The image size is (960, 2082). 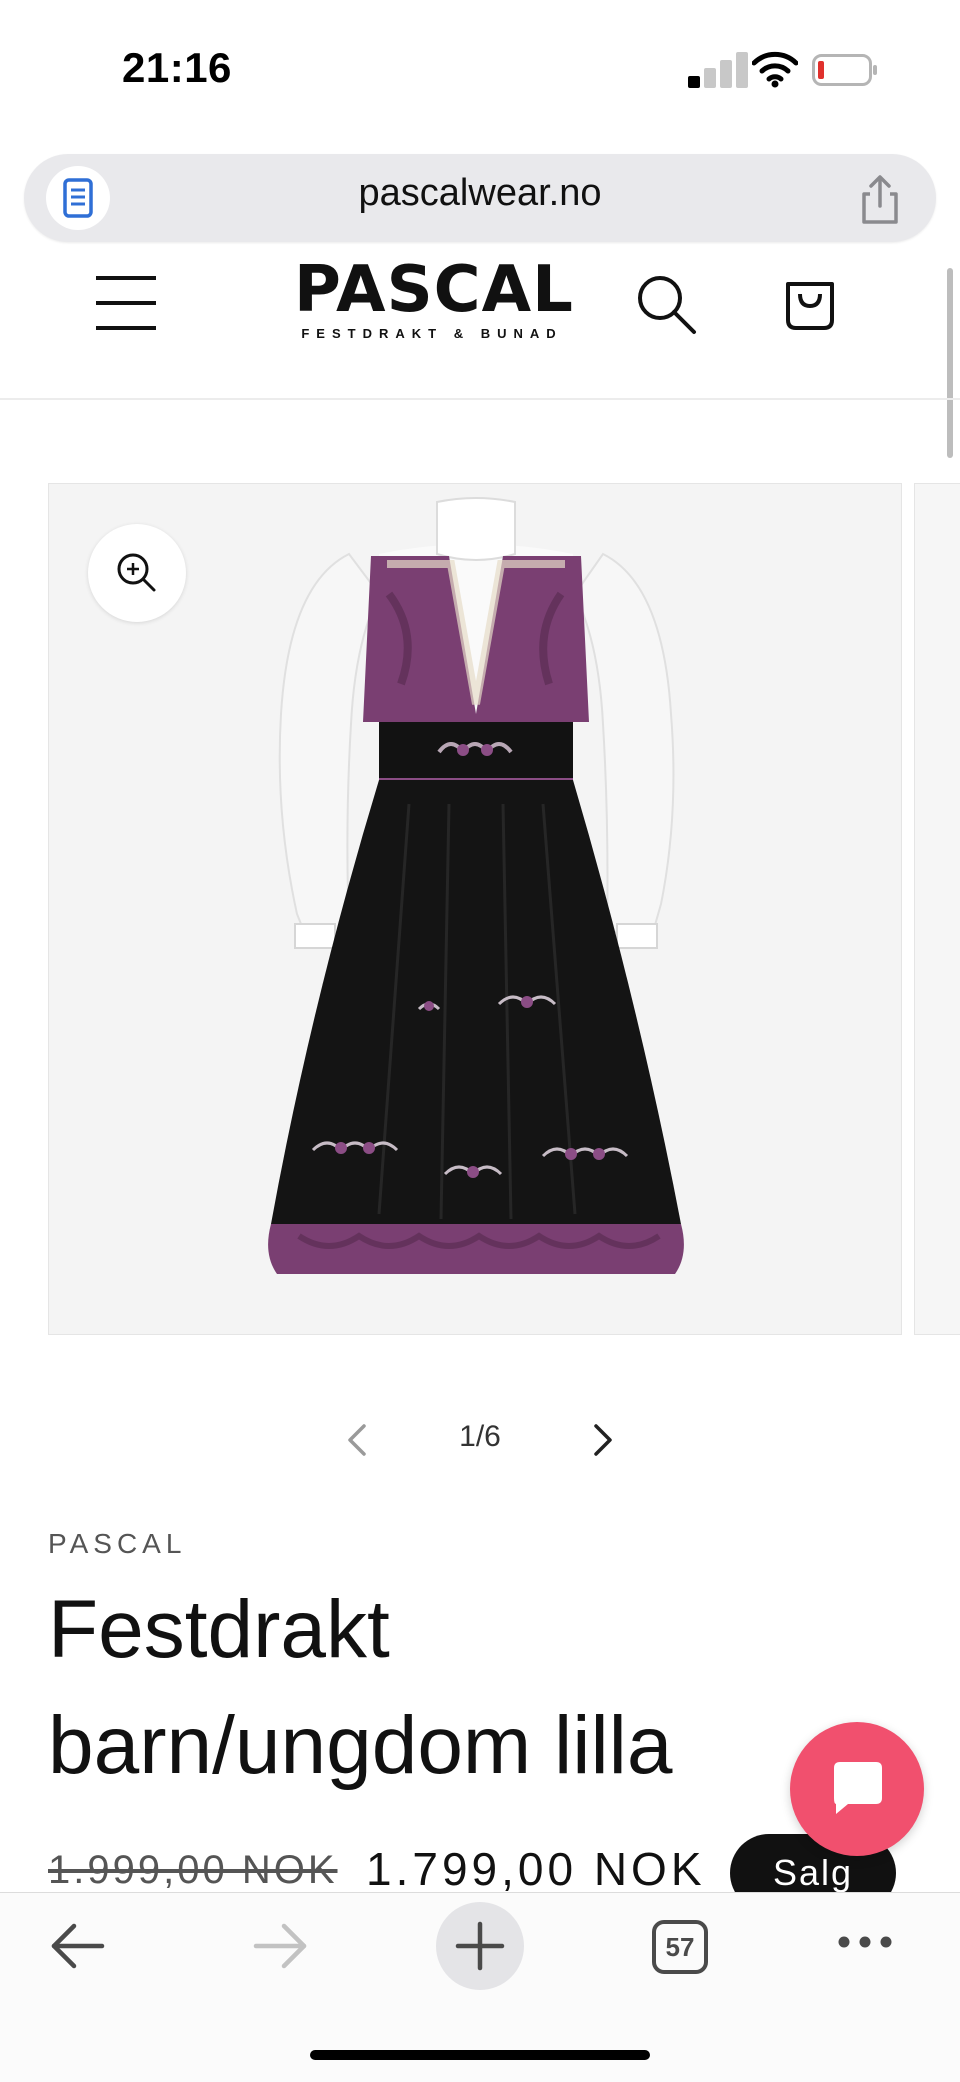 I want to click on header-divider, so click(x=480, y=399).